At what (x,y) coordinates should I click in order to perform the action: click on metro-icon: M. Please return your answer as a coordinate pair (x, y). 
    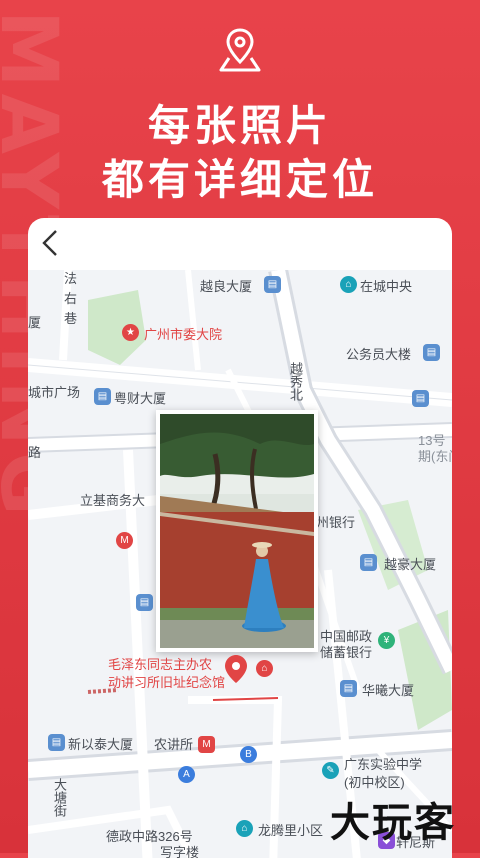
    Looking at the image, I should click on (124, 540).